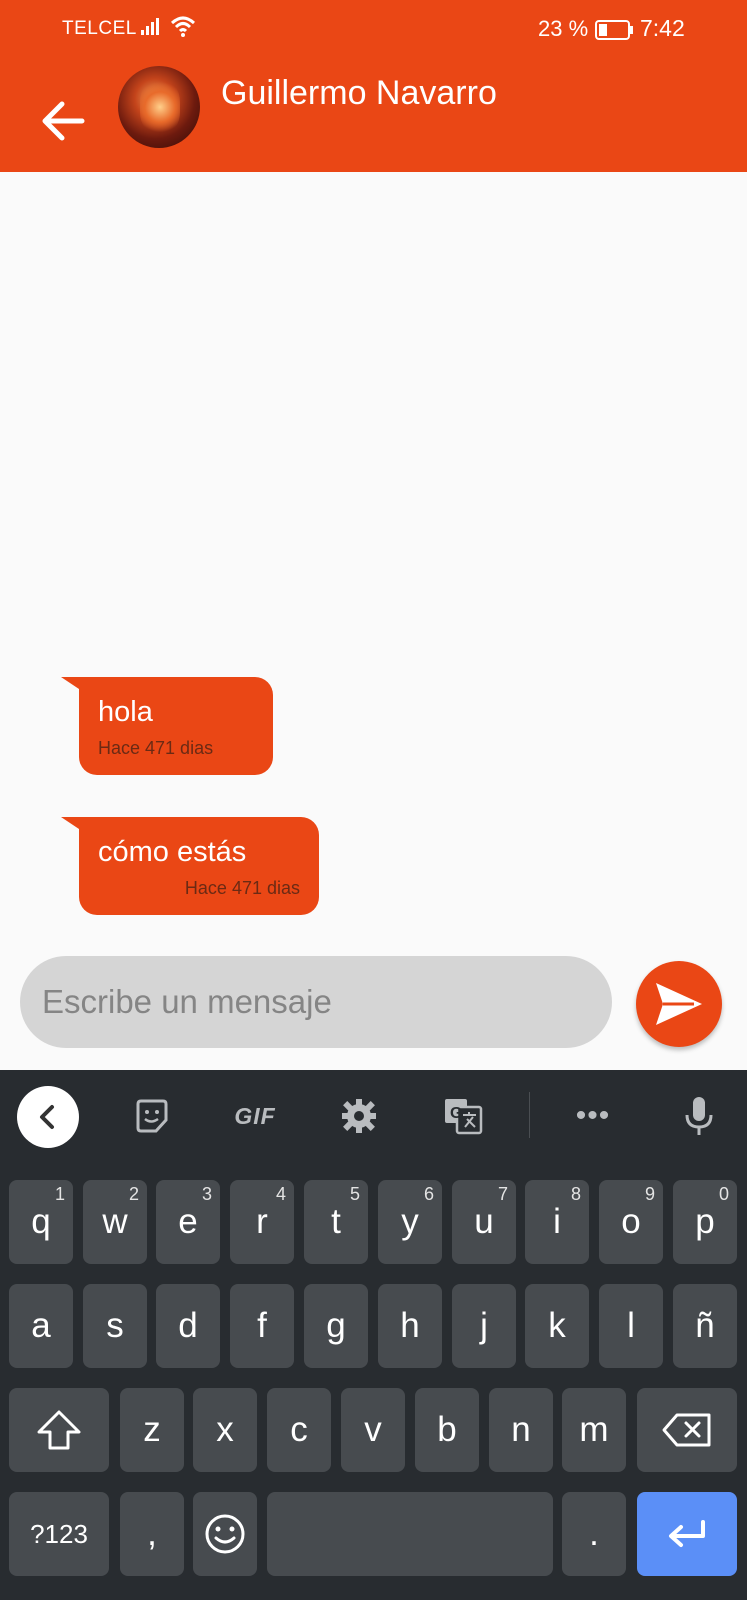 The height and width of the screenshot is (1600, 747). Describe the element at coordinates (262, 1222) in the screenshot. I see `key-r: r4` at that location.